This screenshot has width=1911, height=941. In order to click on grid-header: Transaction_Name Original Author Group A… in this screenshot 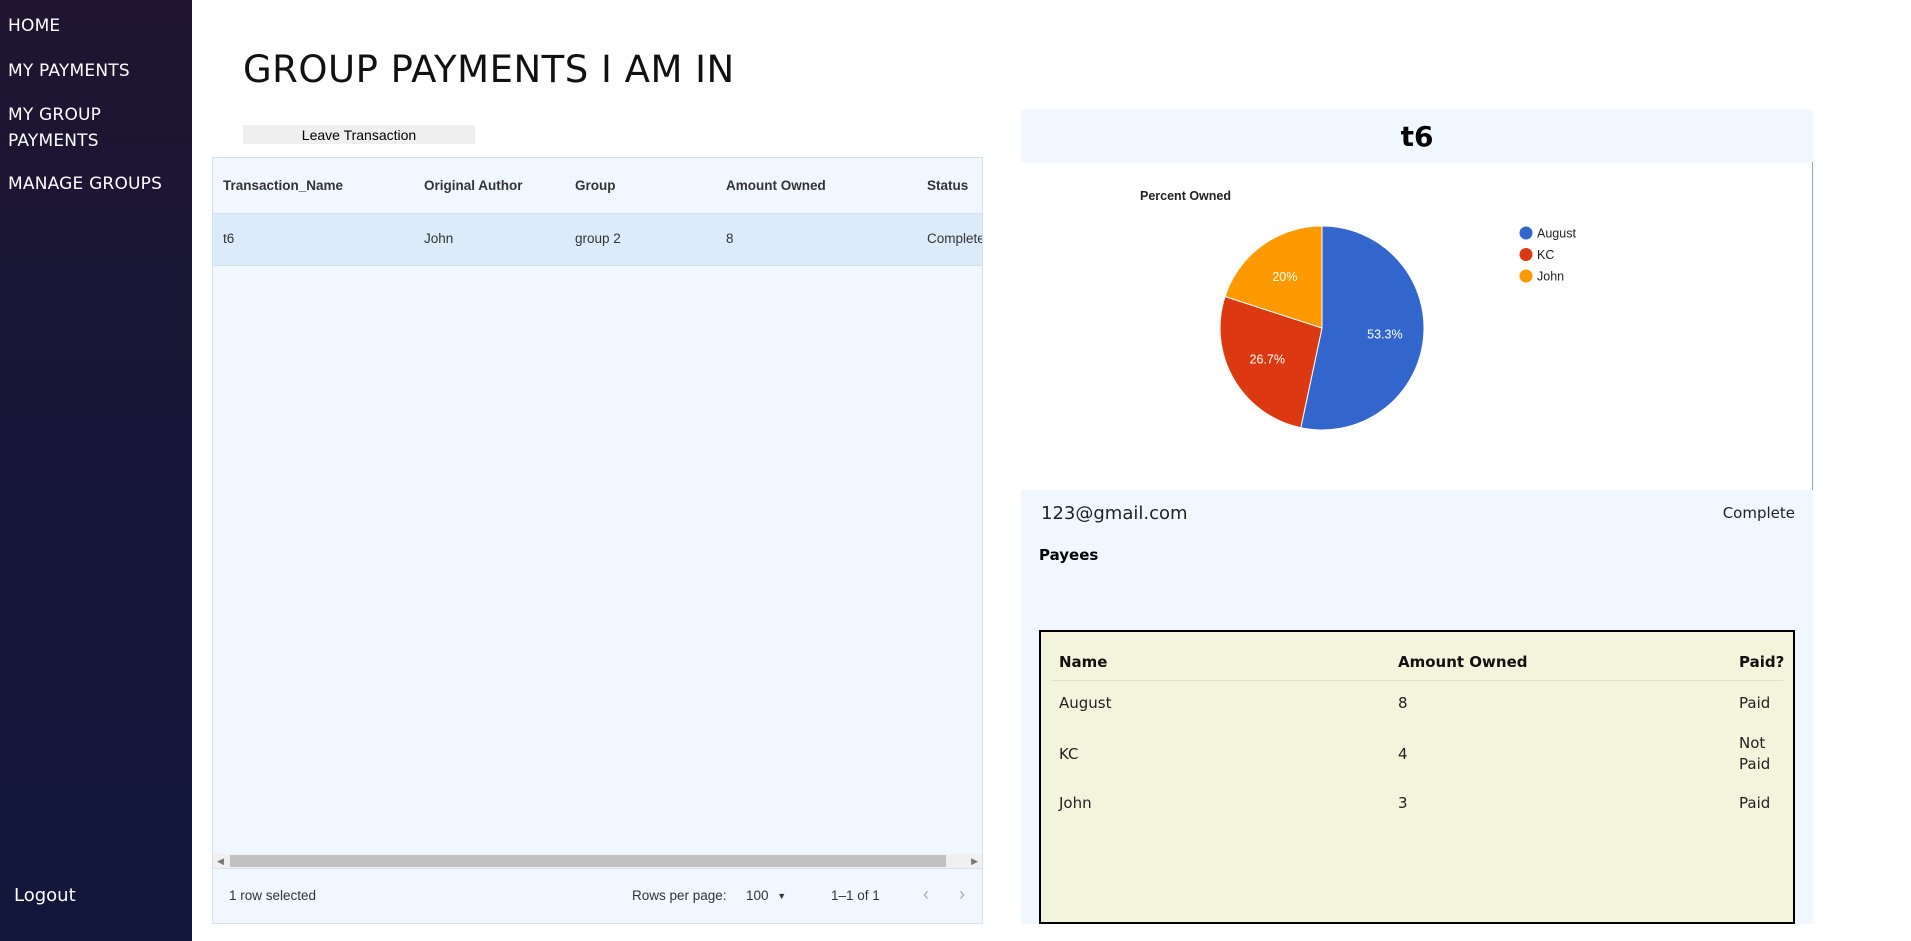, I will do `click(597, 186)`.